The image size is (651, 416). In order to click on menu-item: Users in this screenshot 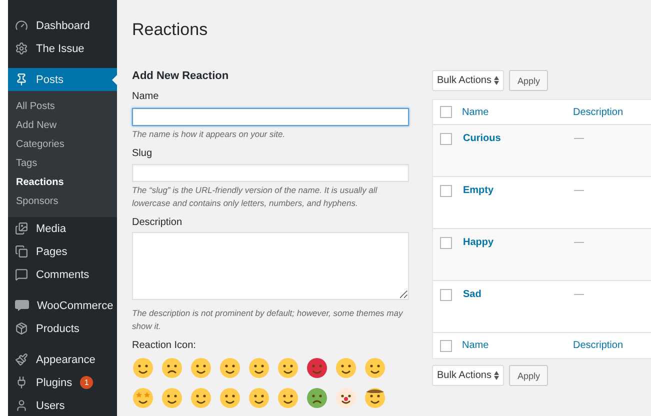, I will do `click(62, 405)`.